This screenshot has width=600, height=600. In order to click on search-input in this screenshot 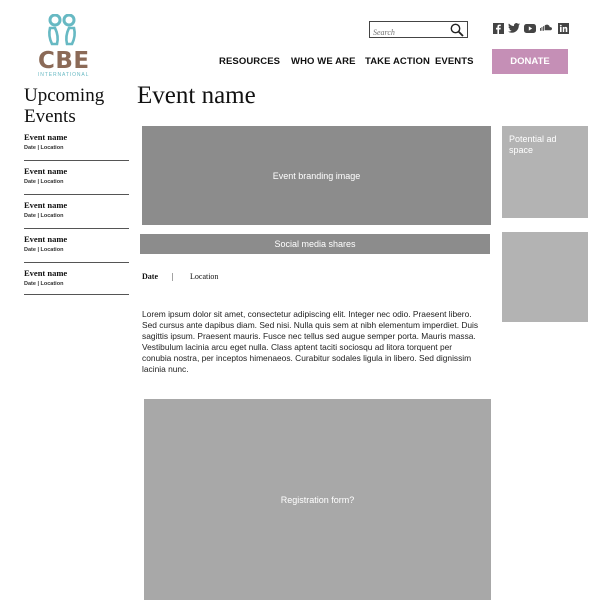, I will do `click(411, 32)`.